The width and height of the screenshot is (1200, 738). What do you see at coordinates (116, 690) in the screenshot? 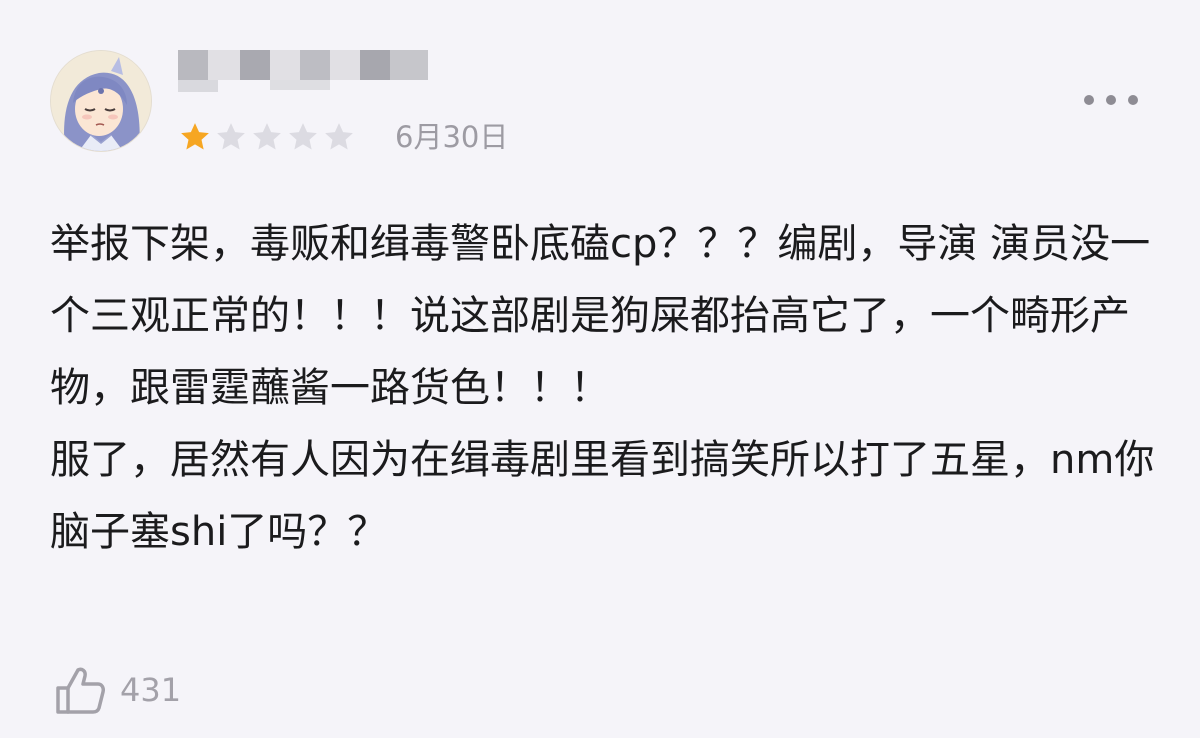
I see `like-button: 431` at bounding box center [116, 690].